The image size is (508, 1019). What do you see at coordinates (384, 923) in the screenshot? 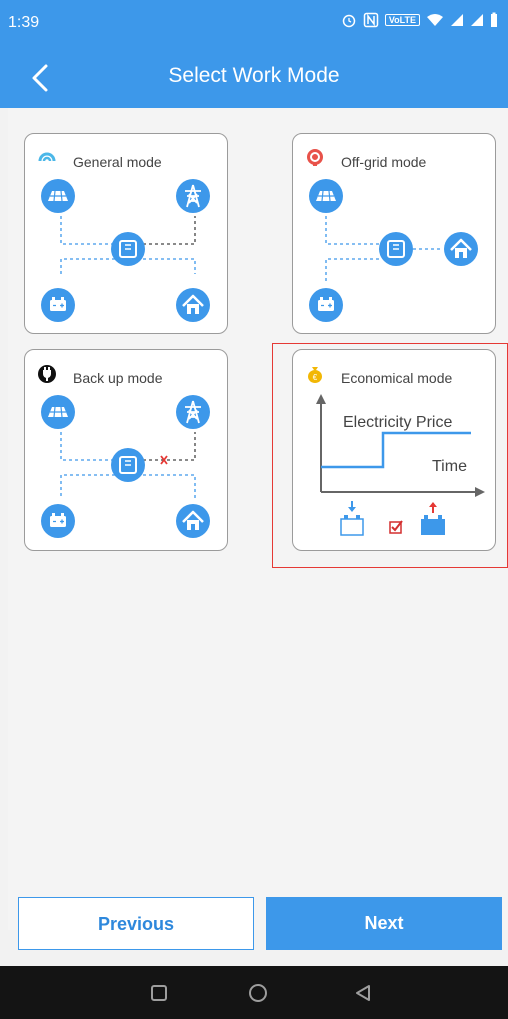
I see `next-button: Next` at bounding box center [384, 923].